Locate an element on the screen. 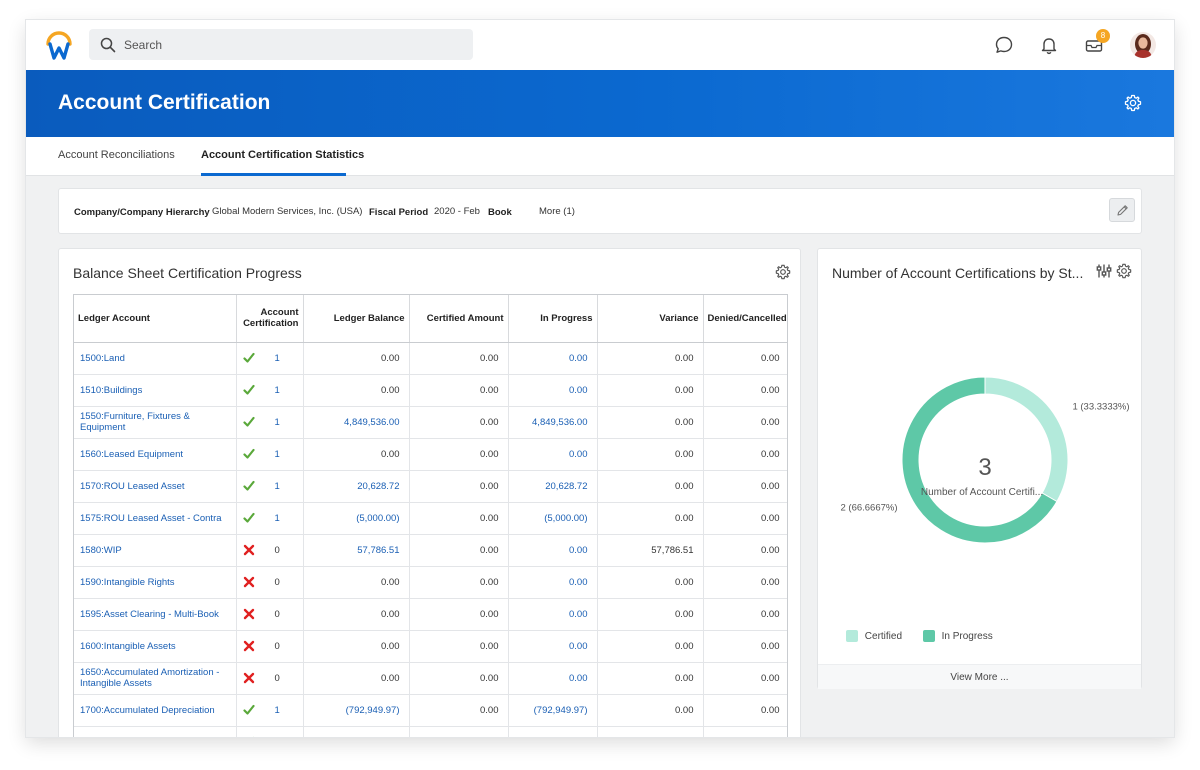 The width and height of the screenshot is (1200, 770). ledger-account-link: 1570:ROU Leased Asset is located at coordinates (155, 486).